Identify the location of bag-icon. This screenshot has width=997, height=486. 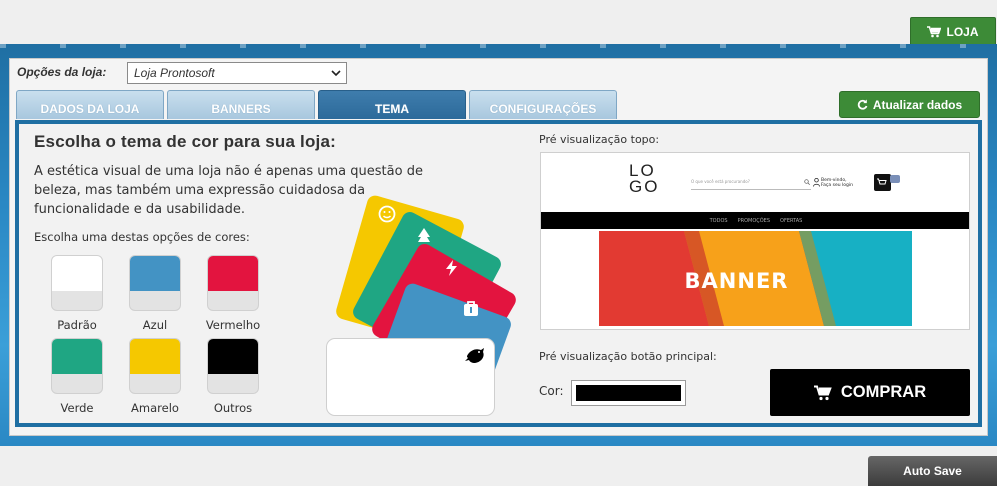
(471, 308).